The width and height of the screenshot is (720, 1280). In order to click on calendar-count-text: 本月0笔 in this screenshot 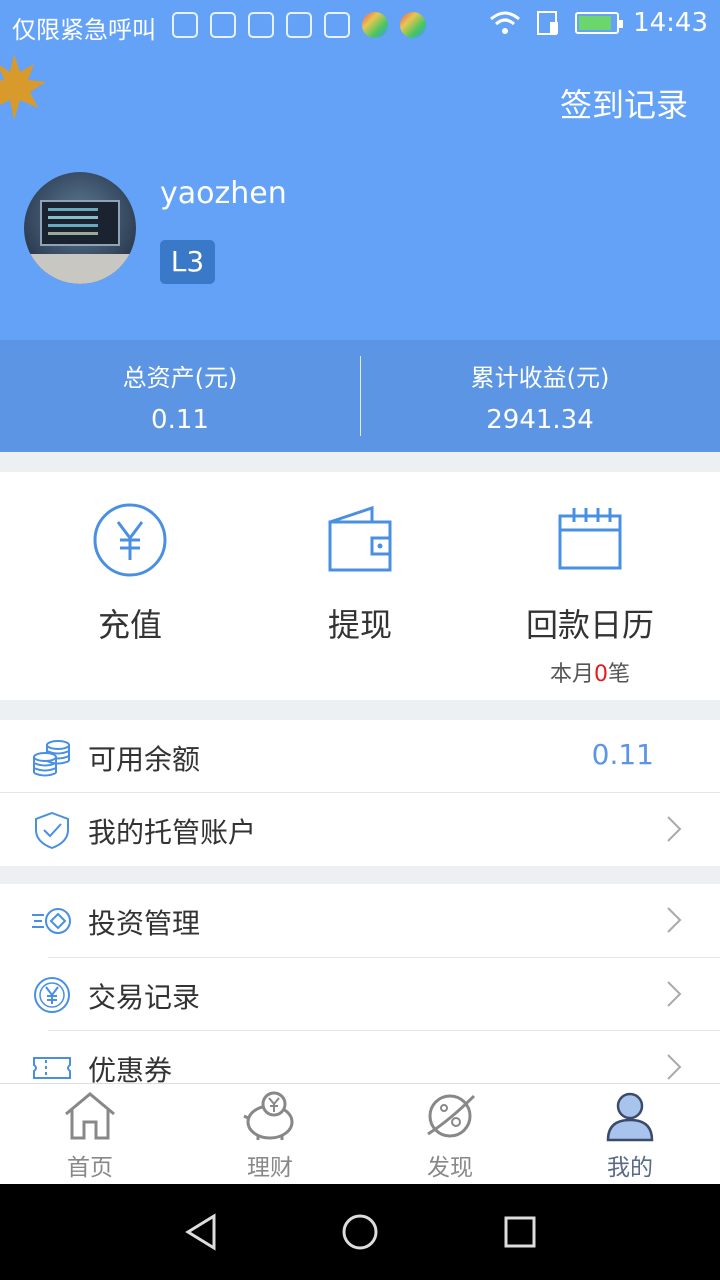, I will do `click(590, 674)`.